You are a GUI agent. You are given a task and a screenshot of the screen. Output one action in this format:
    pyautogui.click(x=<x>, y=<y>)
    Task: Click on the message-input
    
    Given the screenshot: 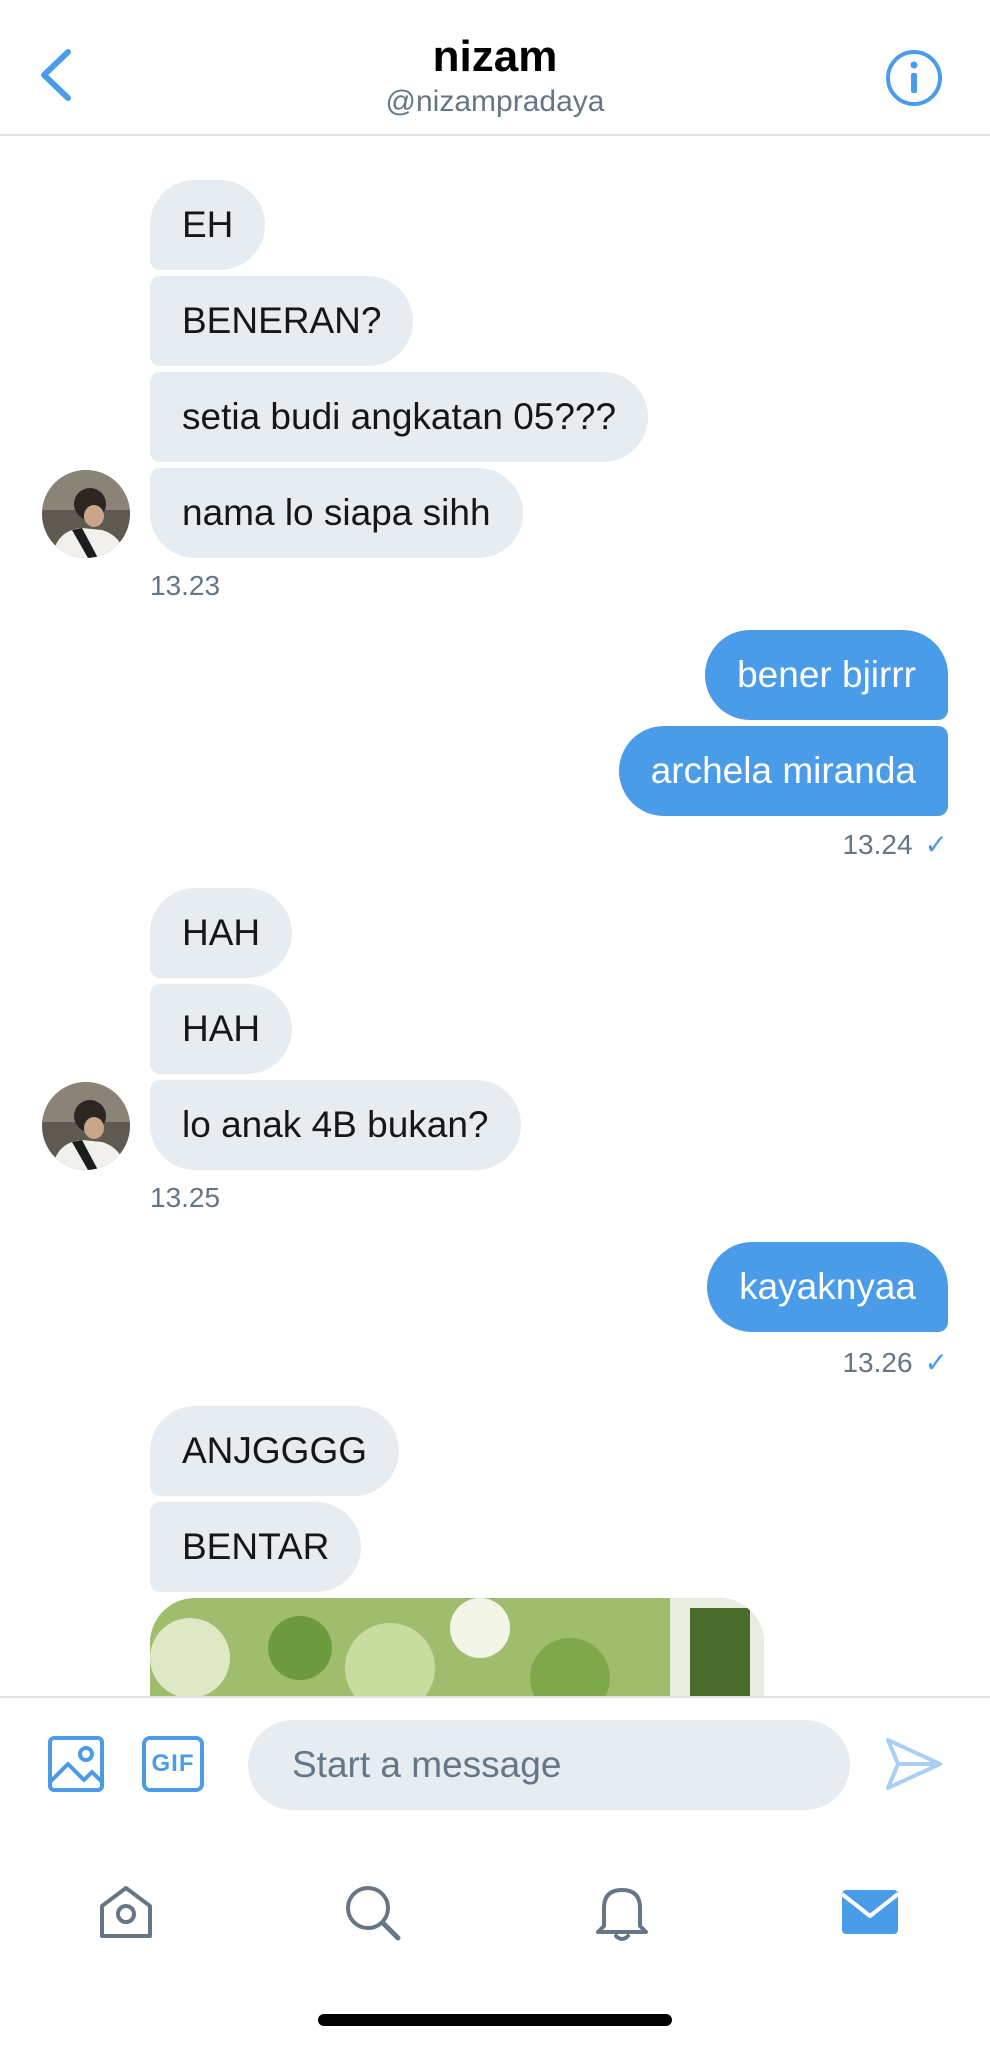 What is the action you would take?
    pyautogui.click(x=549, y=1765)
    